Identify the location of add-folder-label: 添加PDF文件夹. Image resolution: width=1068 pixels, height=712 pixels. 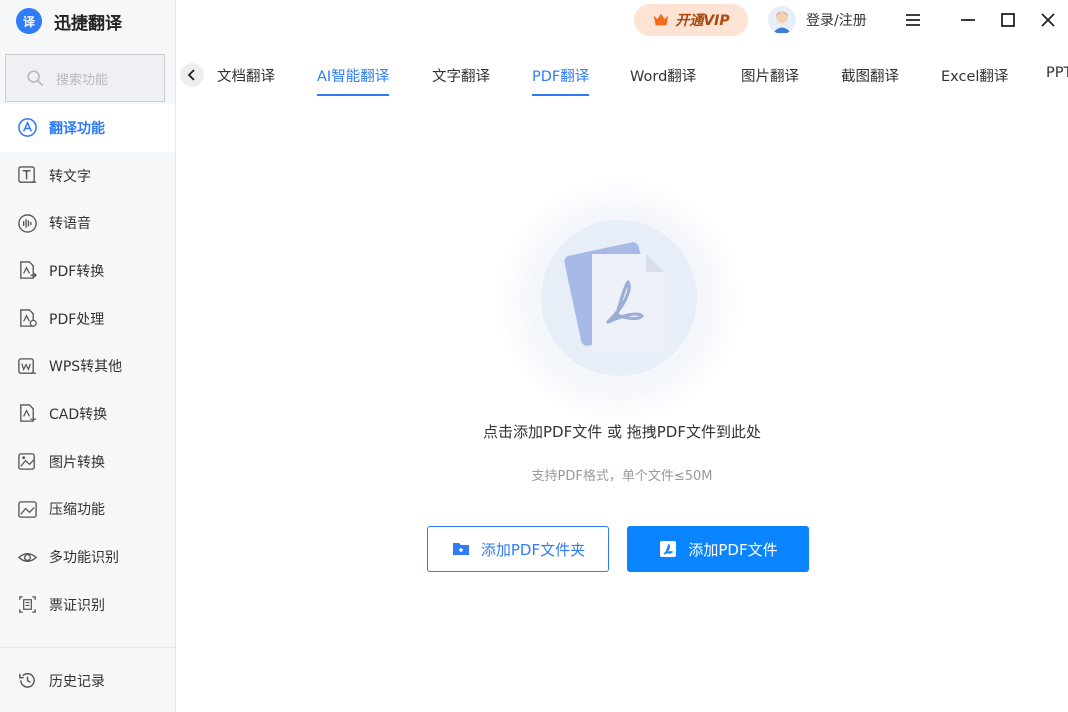
(533, 549).